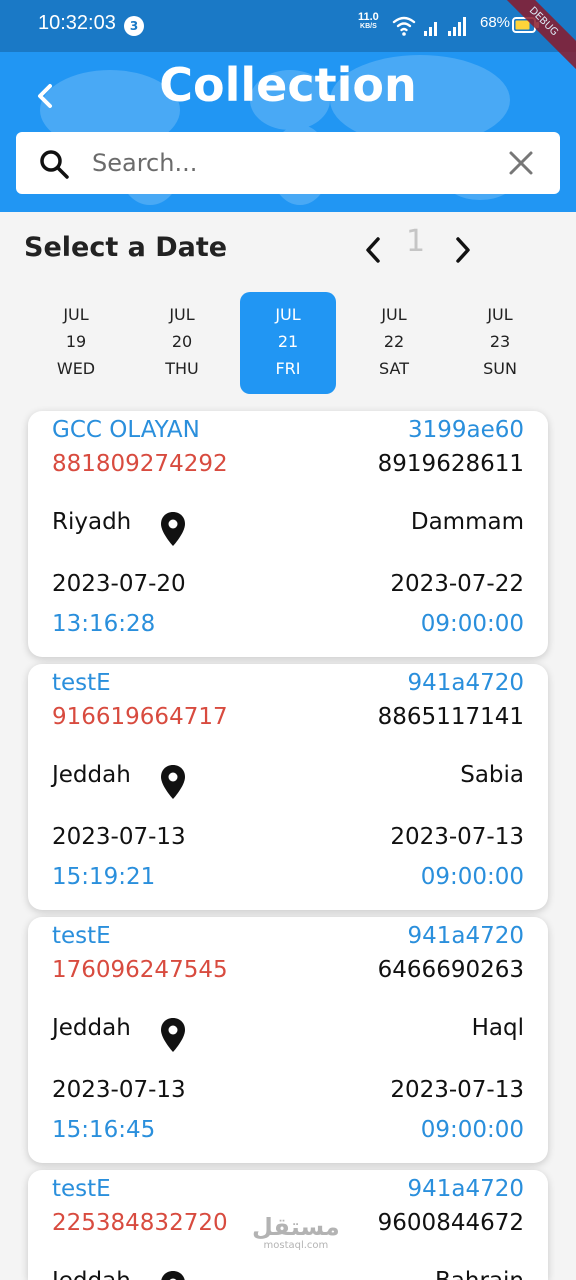 This screenshot has width=576, height=1280. What do you see at coordinates (368, 17) in the screenshot?
I see `network-speed-value: 11.0` at bounding box center [368, 17].